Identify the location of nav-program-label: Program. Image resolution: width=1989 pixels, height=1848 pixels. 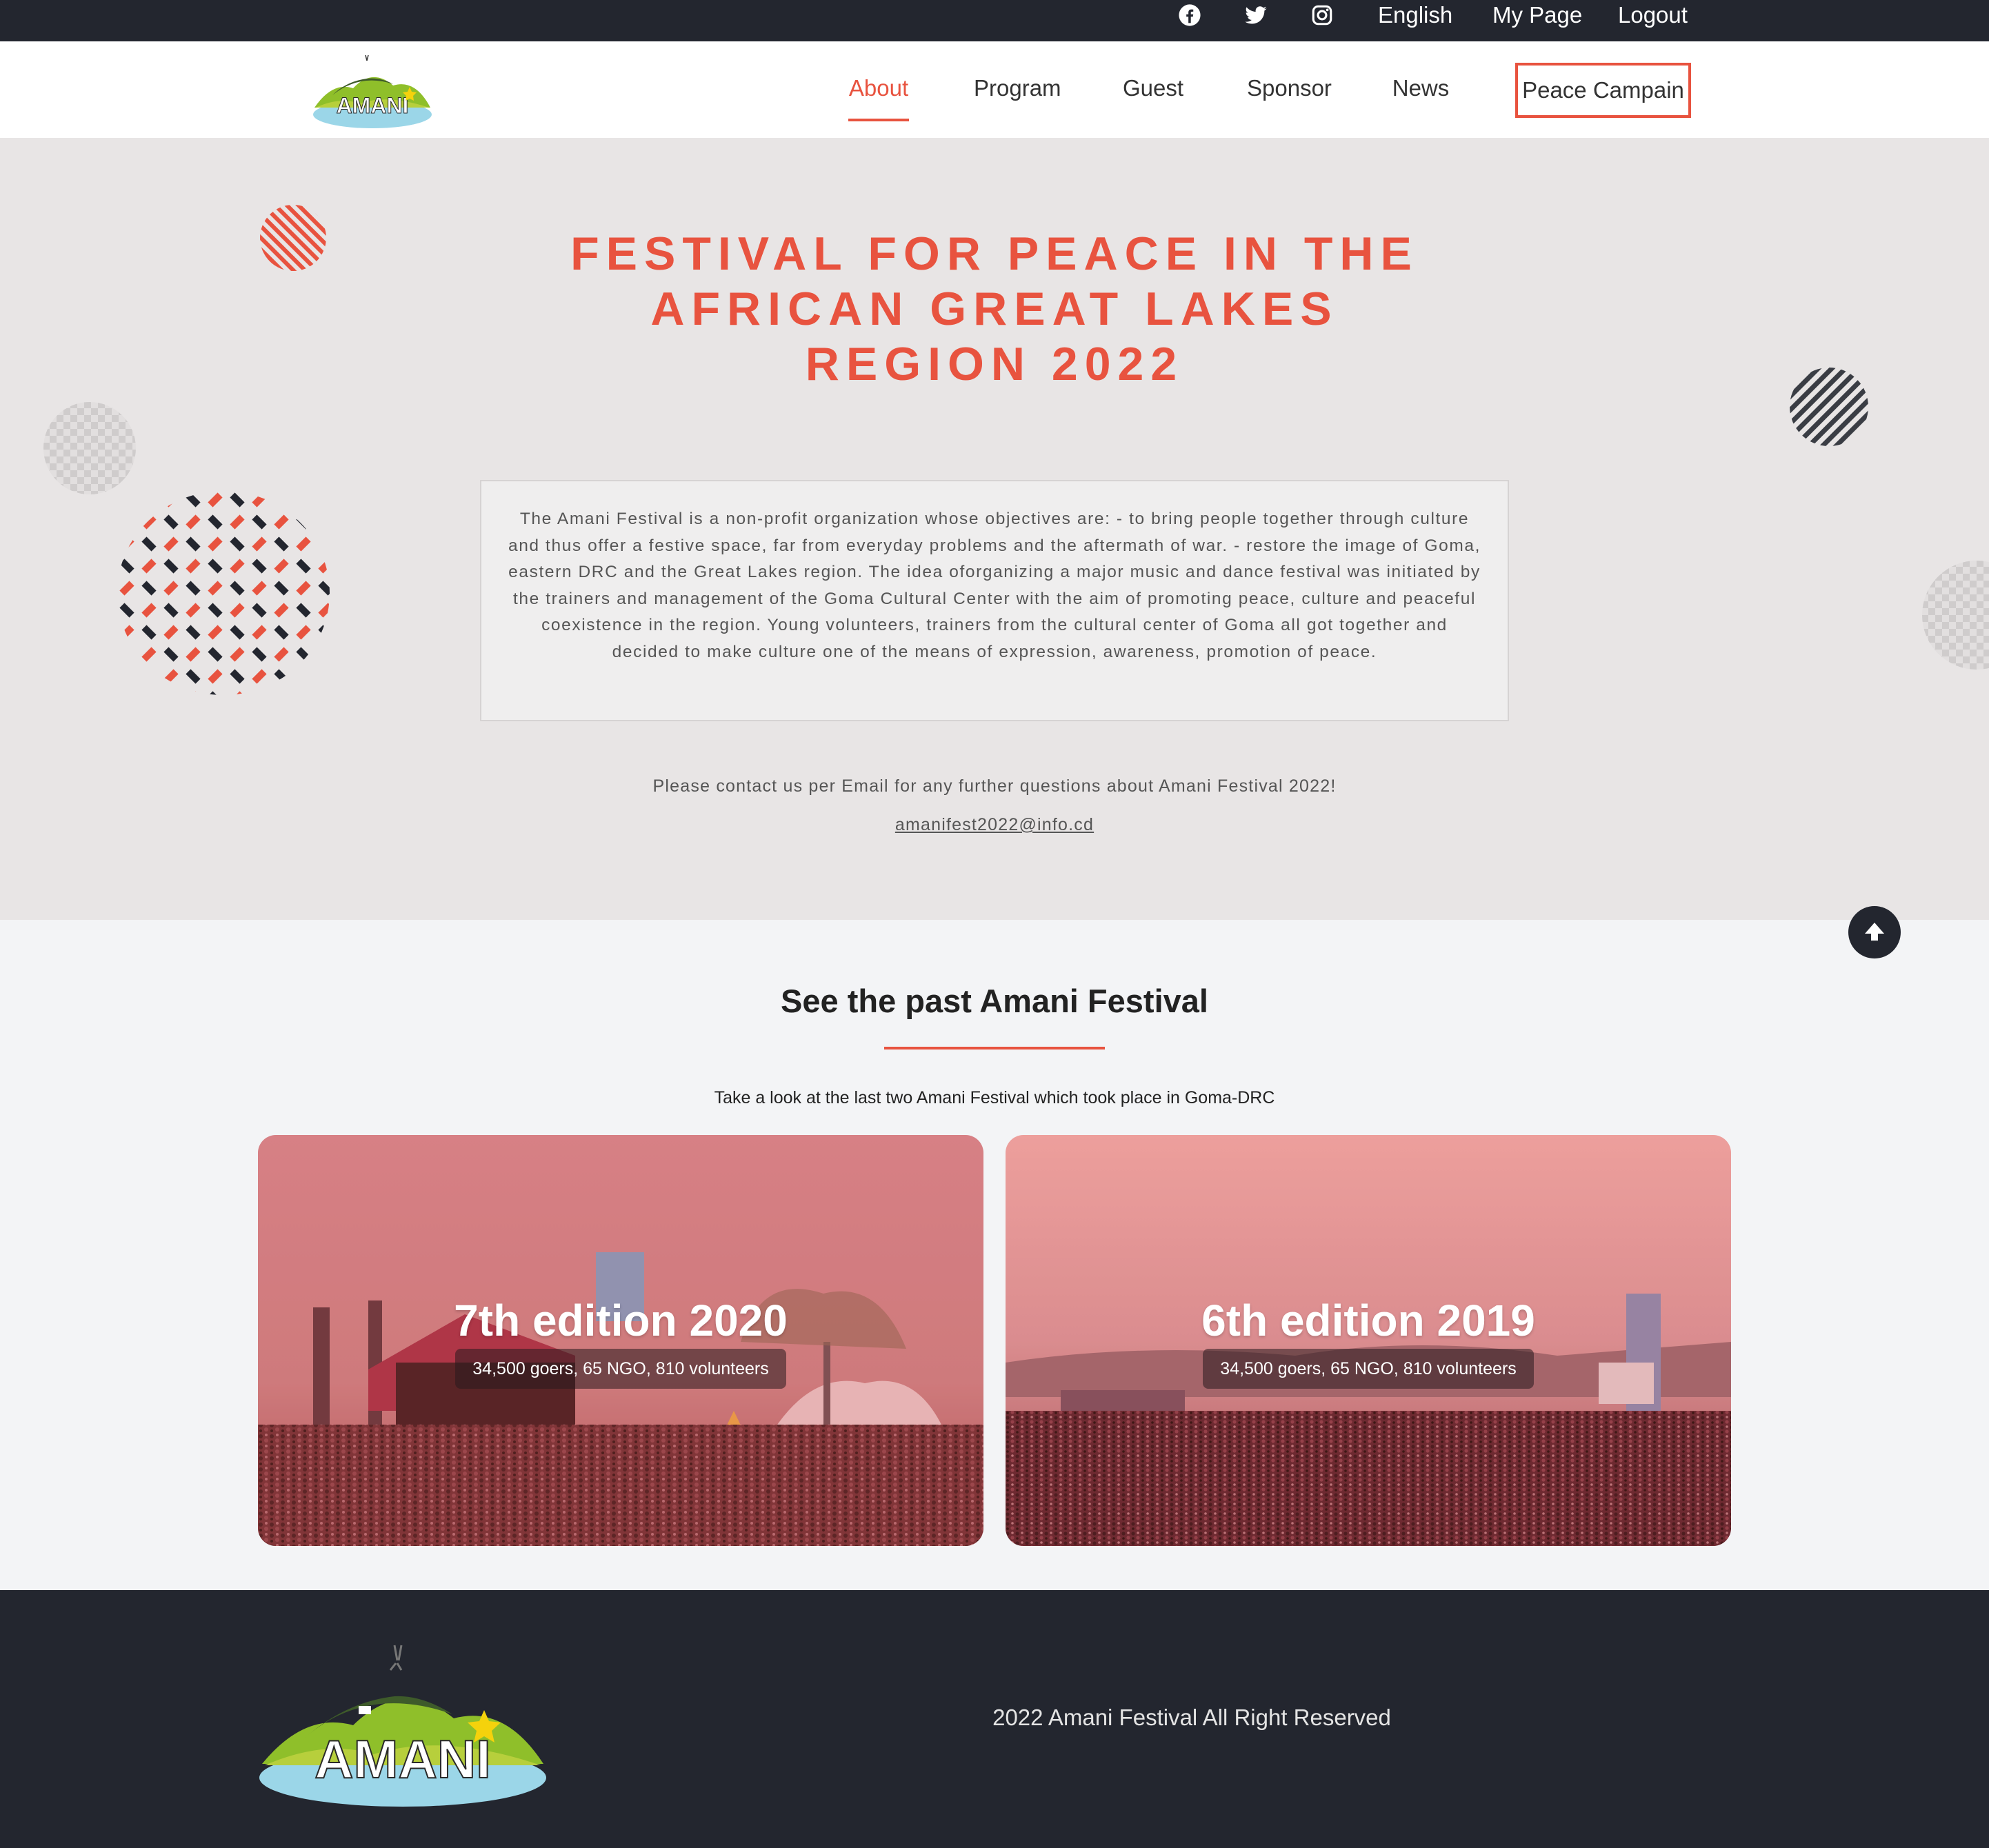
(1018, 88).